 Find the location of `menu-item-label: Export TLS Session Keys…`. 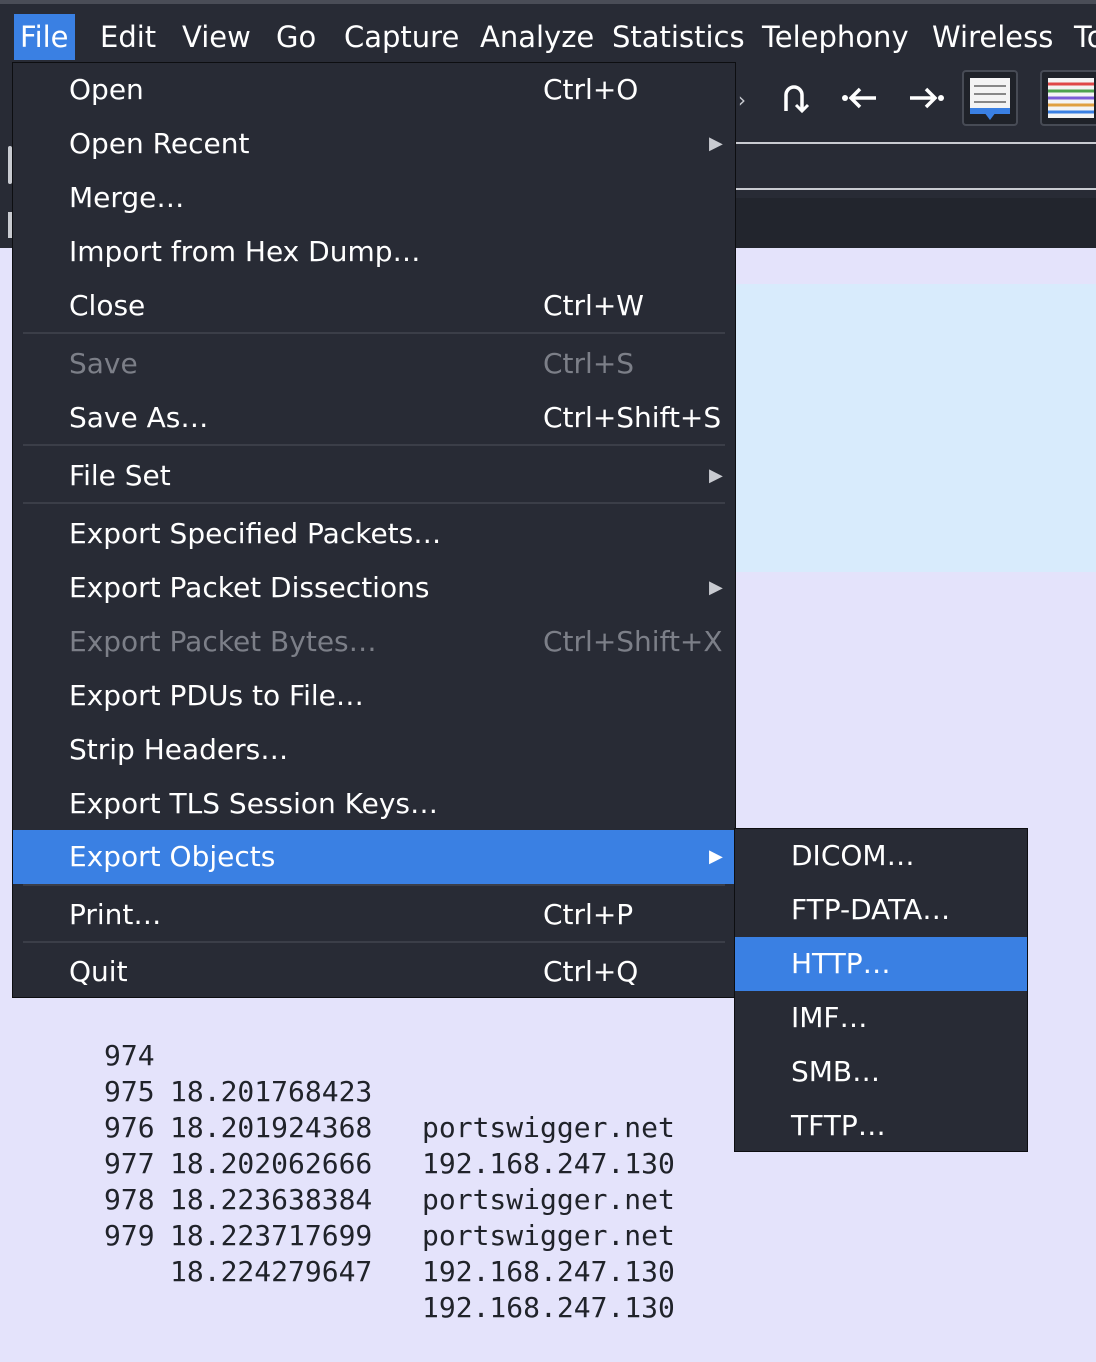

menu-item-label: Export TLS Session Keys… is located at coordinates (254, 803).